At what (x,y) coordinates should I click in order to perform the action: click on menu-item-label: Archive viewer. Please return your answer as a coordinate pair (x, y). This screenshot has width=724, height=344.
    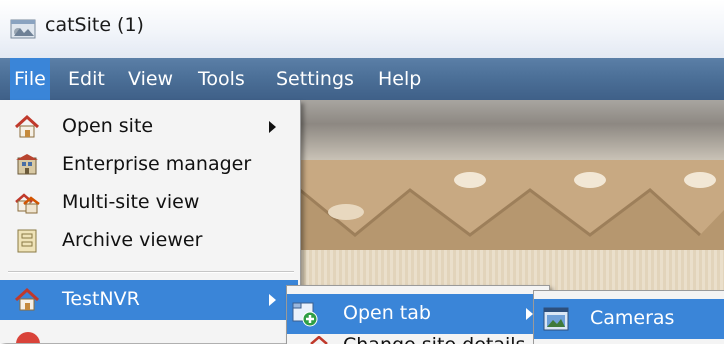
    Looking at the image, I should click on (132, 240).